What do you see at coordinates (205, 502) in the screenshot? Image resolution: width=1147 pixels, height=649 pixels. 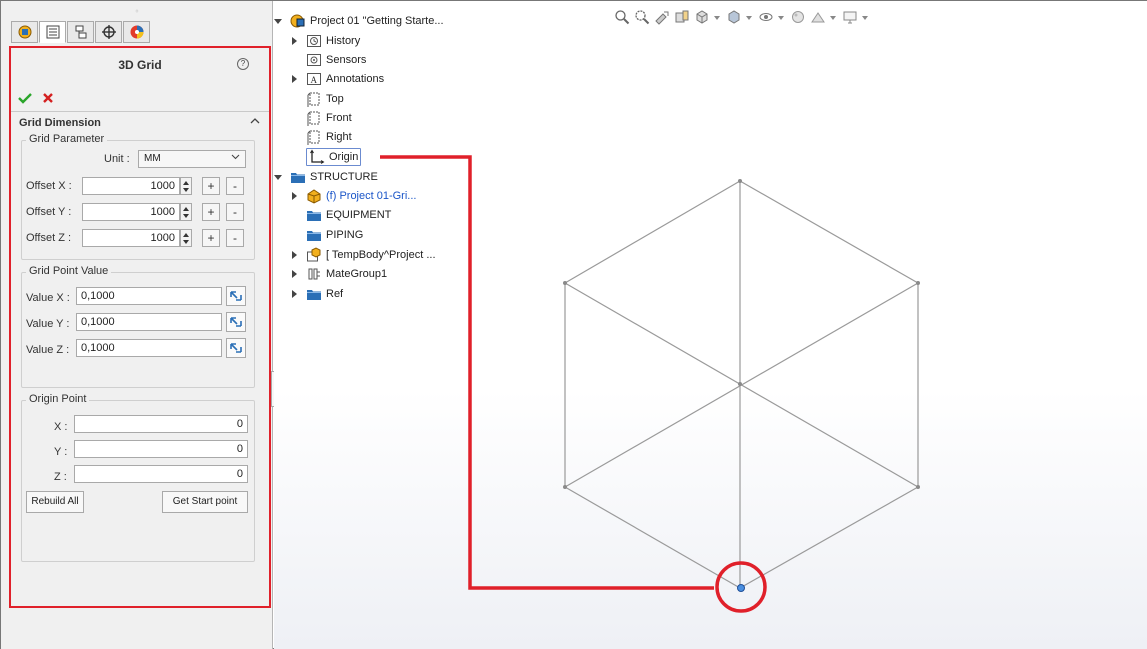 I see `get-start-point-button: Get Start point` at bounding box center [205, 502].